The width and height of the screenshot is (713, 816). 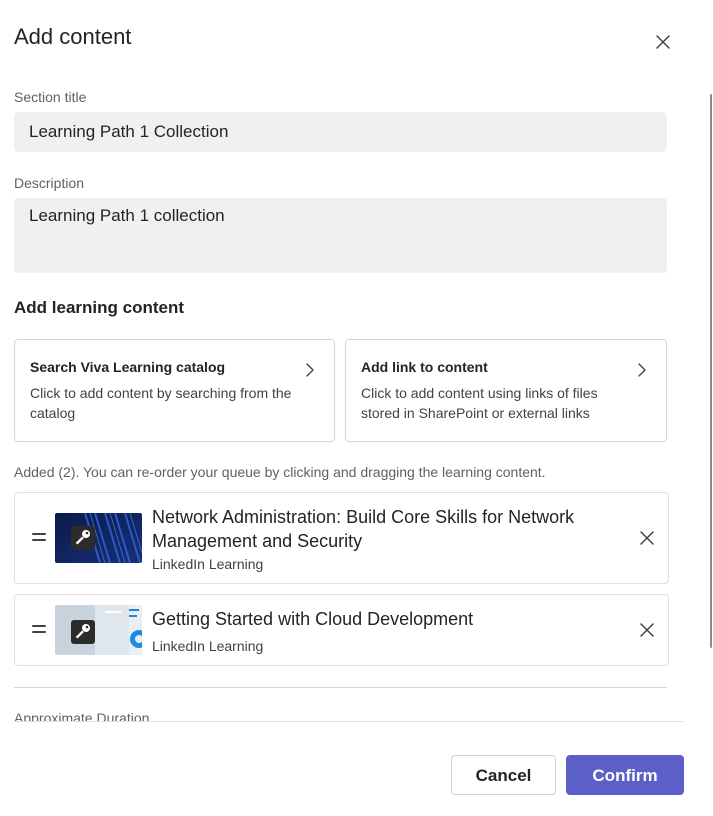 I want to click on cancel-button: Cancel, so click(x=503, y=775).